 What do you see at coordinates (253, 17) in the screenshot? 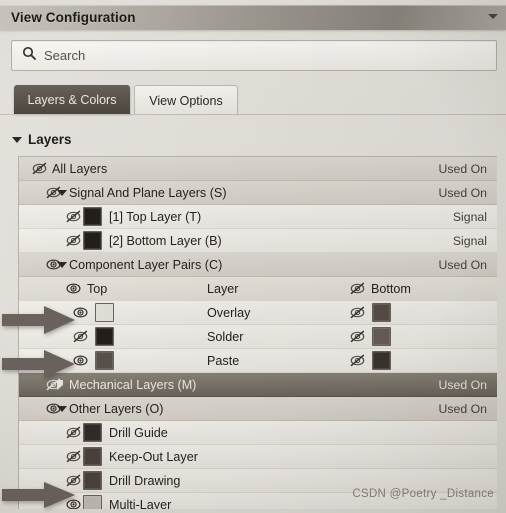
I see `panel-titlebar: View Configuration` at bounding box center [253, 17].